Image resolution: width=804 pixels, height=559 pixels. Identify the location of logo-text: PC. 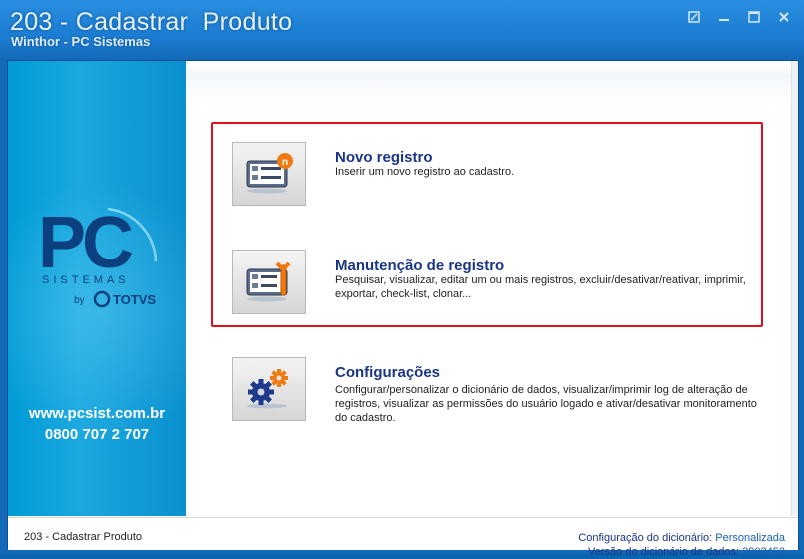
(85, 243).